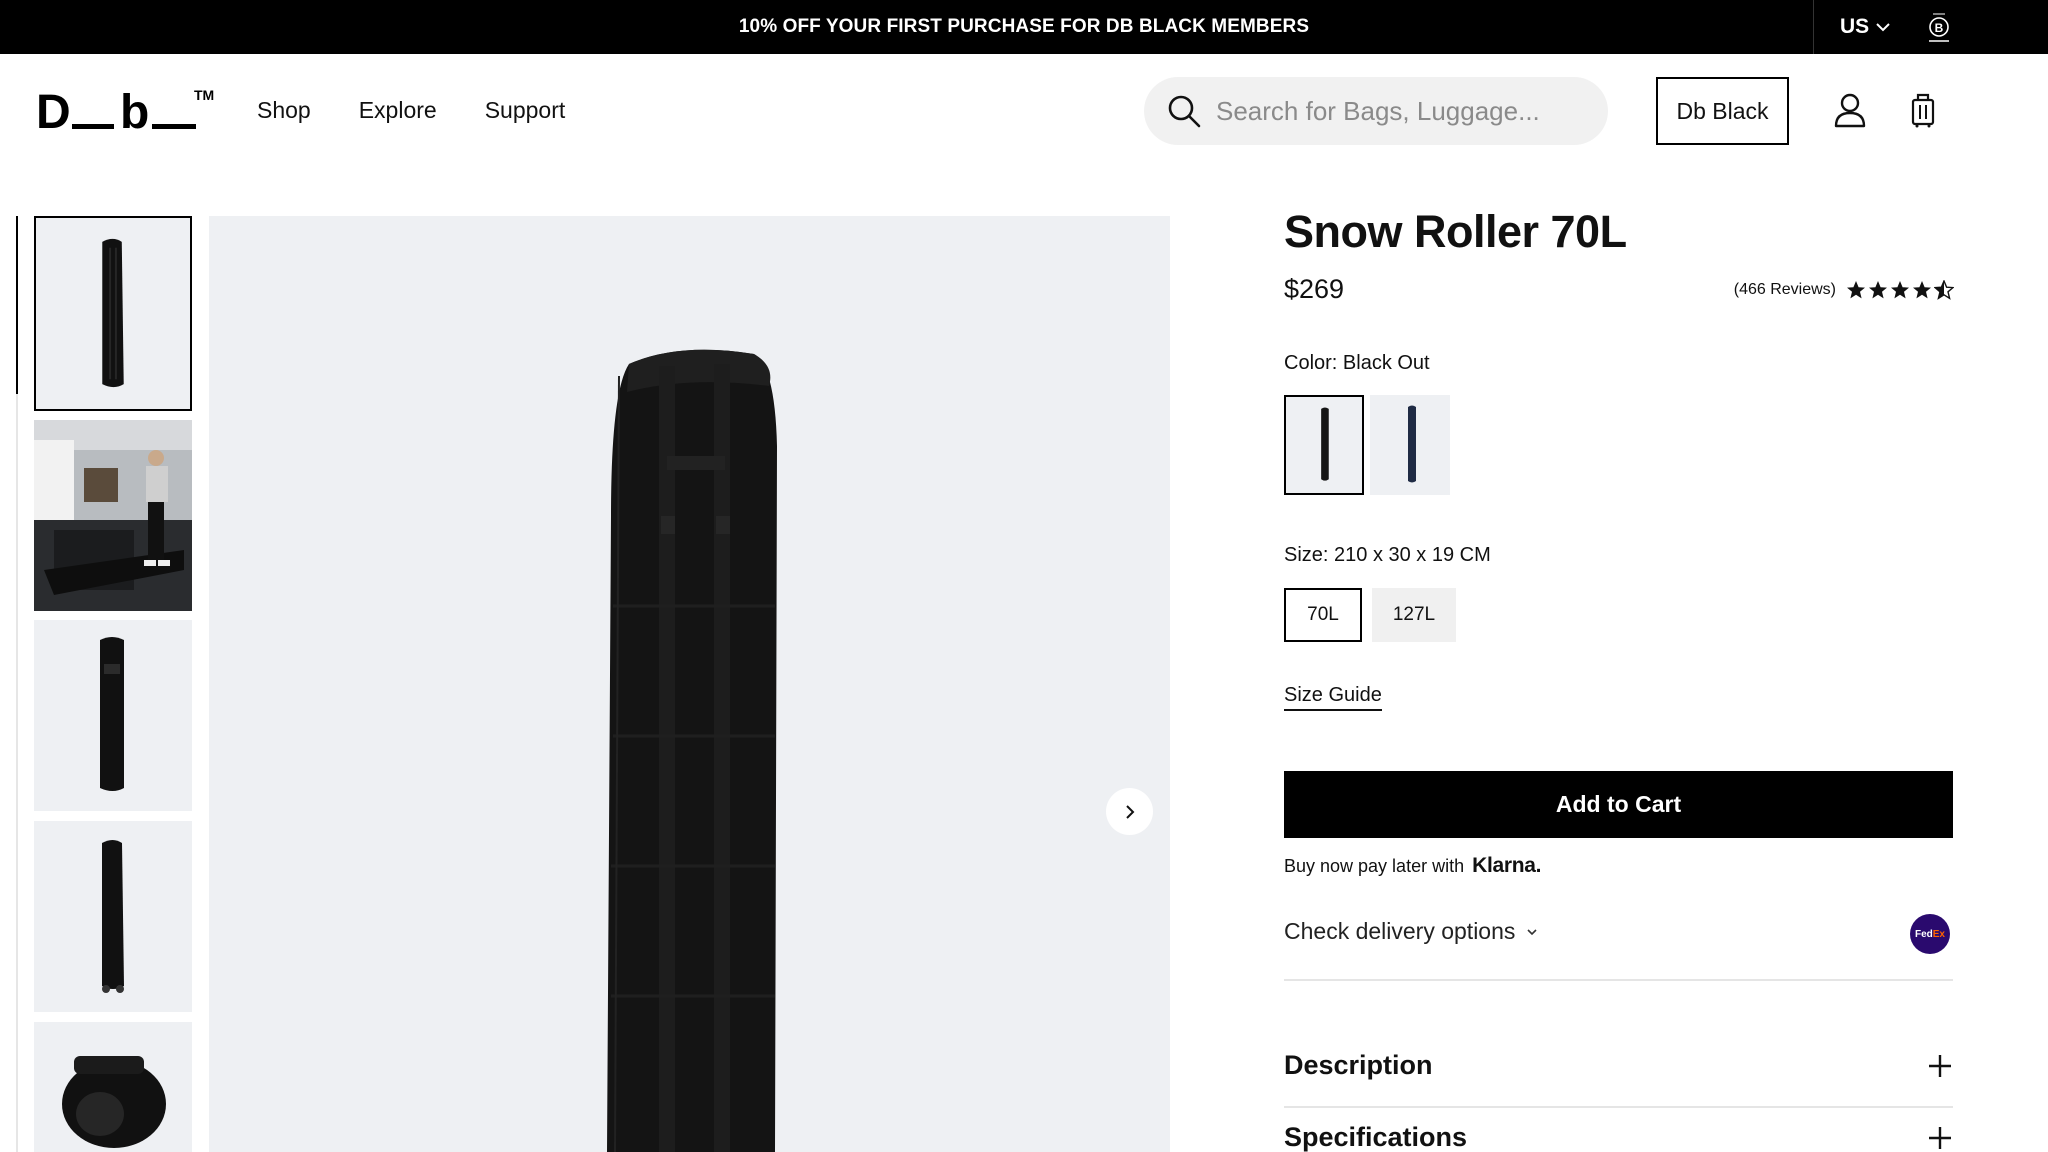 This screenshot has height=1152, width=2048. I want to click on b-corp-icon: B, so click(1939, 27).